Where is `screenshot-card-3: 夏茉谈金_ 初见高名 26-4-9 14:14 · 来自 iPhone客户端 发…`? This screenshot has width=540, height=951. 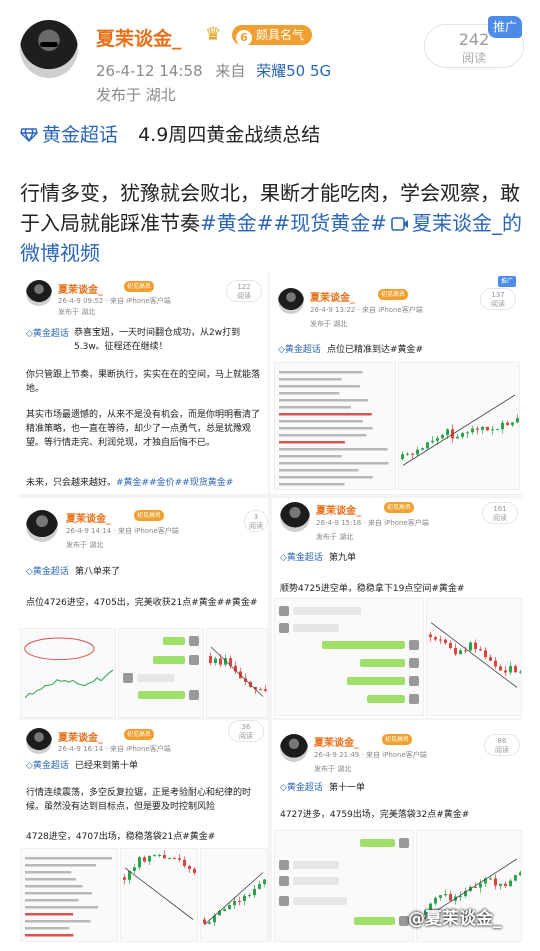 screenshot-card-3: 夏茉谈金_ 初见高名 26-4-9 14:14 · 来自 iPhone客户端 发… is located at coordinates (143, 608).